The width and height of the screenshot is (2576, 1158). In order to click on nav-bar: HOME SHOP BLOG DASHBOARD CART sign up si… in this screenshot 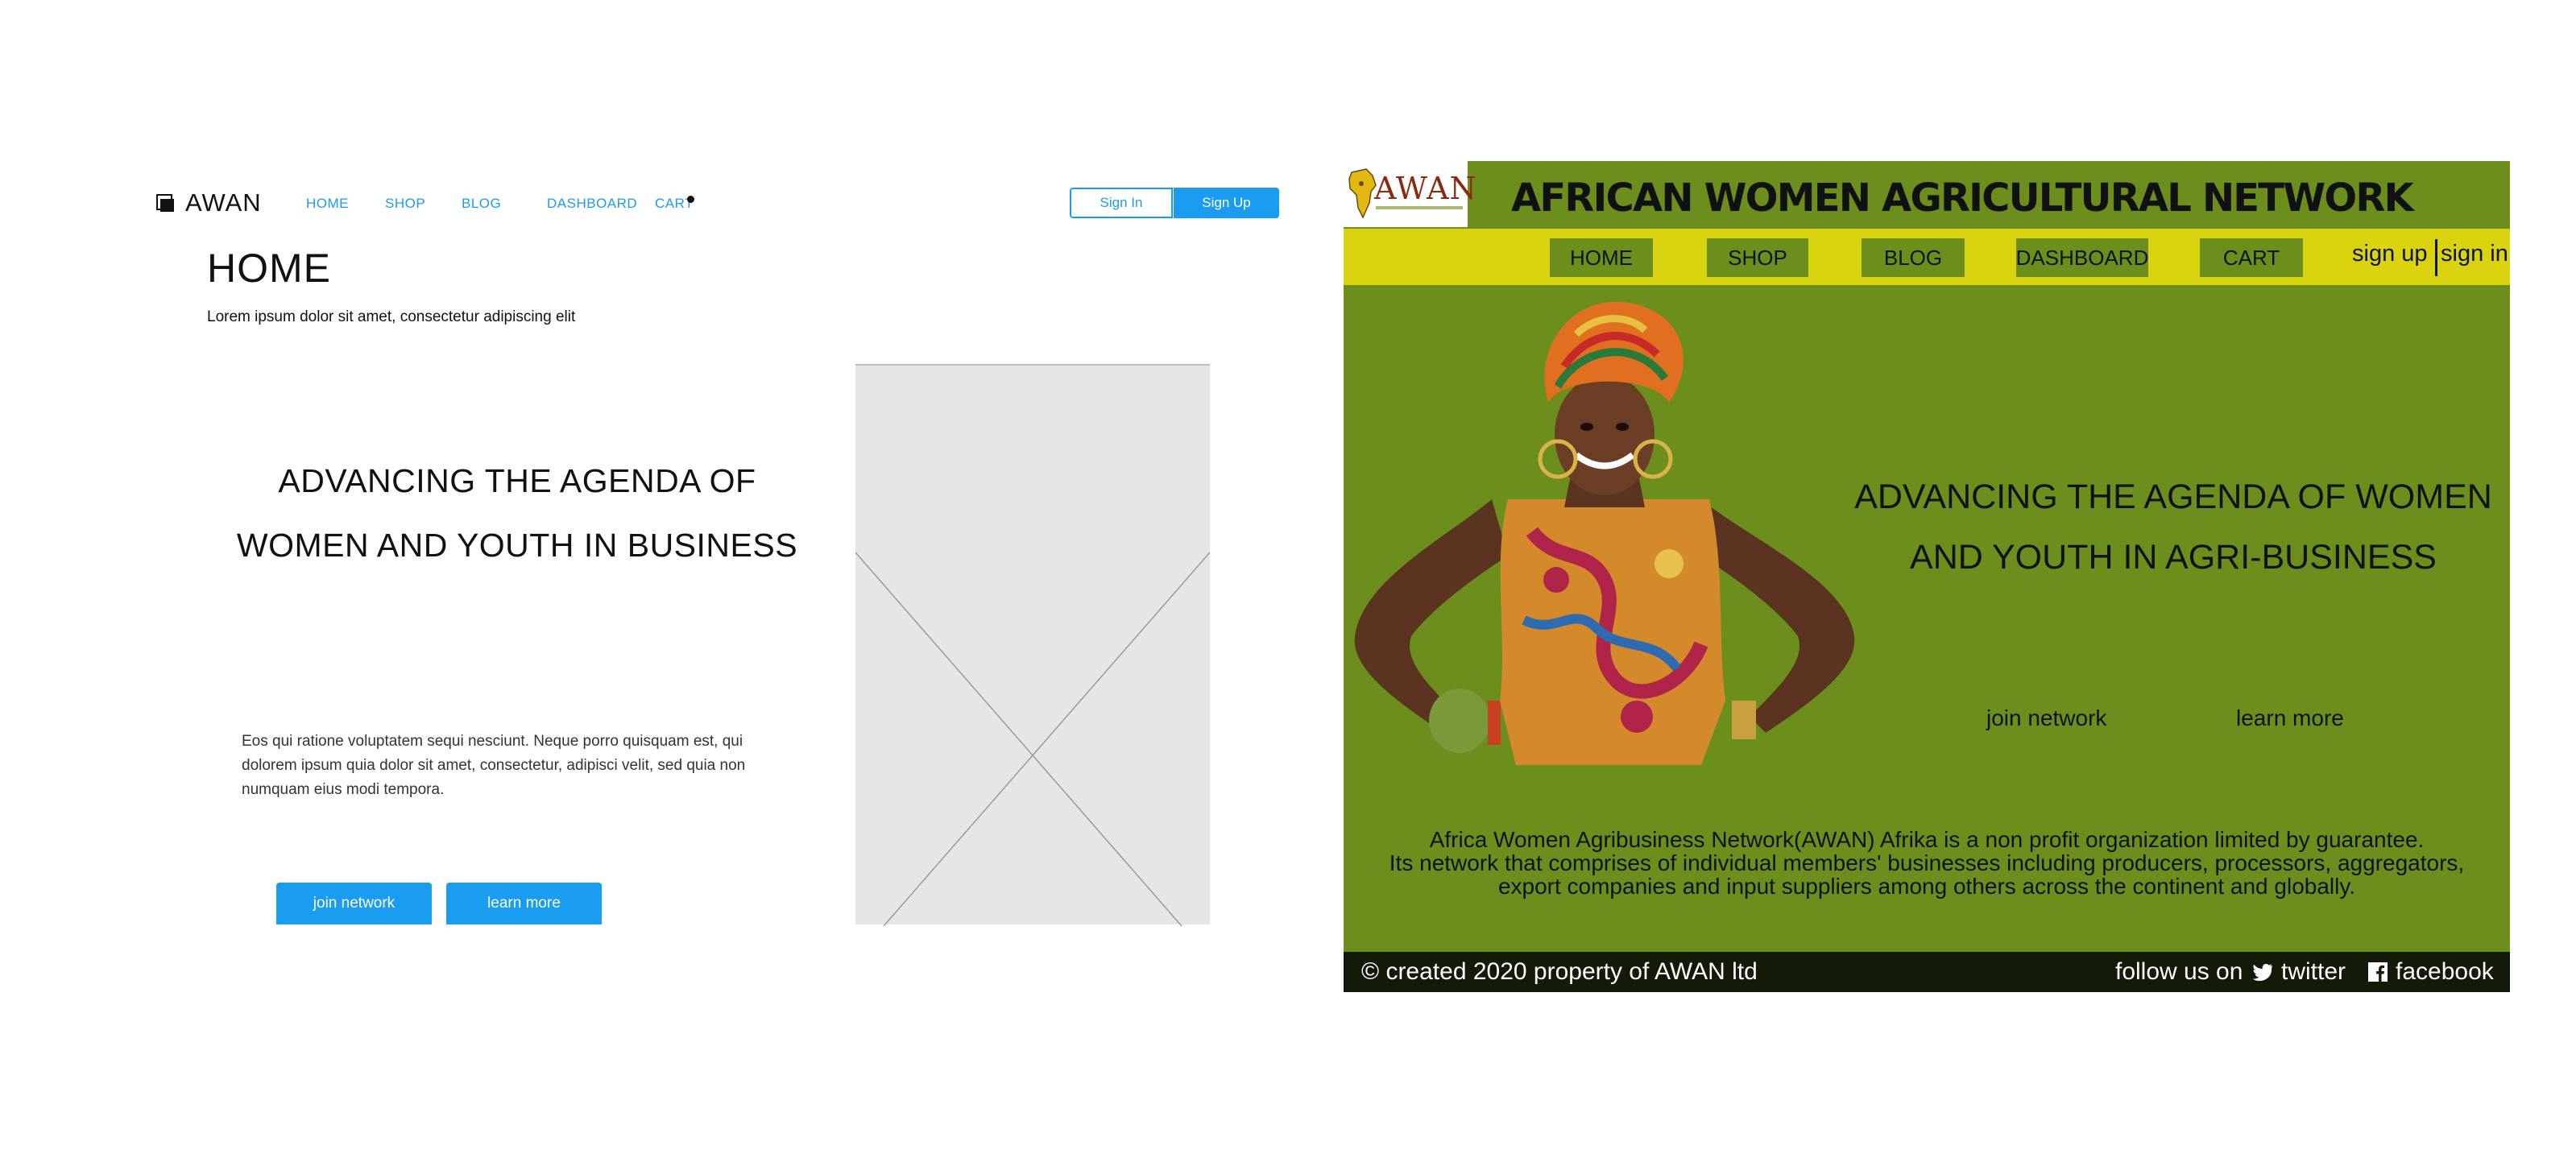, I will do `click(1927, 257)`.